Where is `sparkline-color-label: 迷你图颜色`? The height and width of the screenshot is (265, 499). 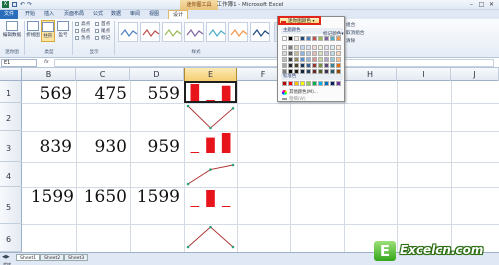 sparkline-color-label: 迷你图颜色 is located at coordinates (299, 21).